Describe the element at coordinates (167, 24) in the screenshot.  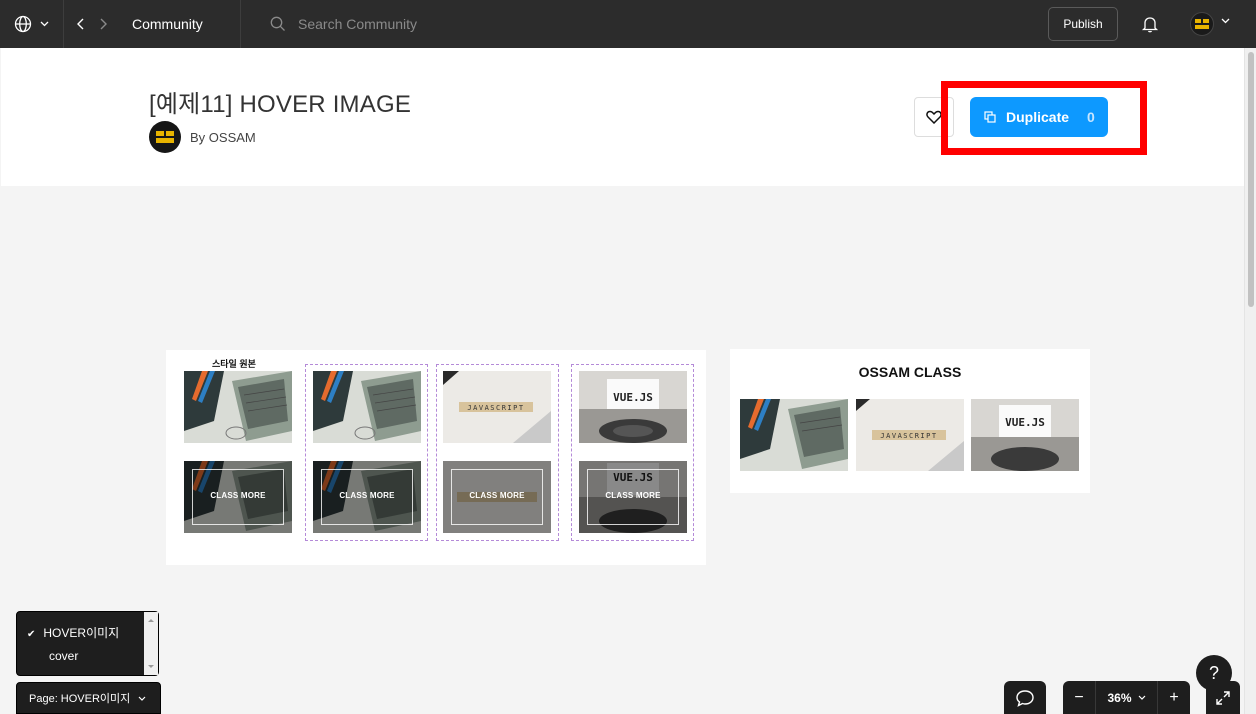
I see `breadcrumb-community: Community` at that location.